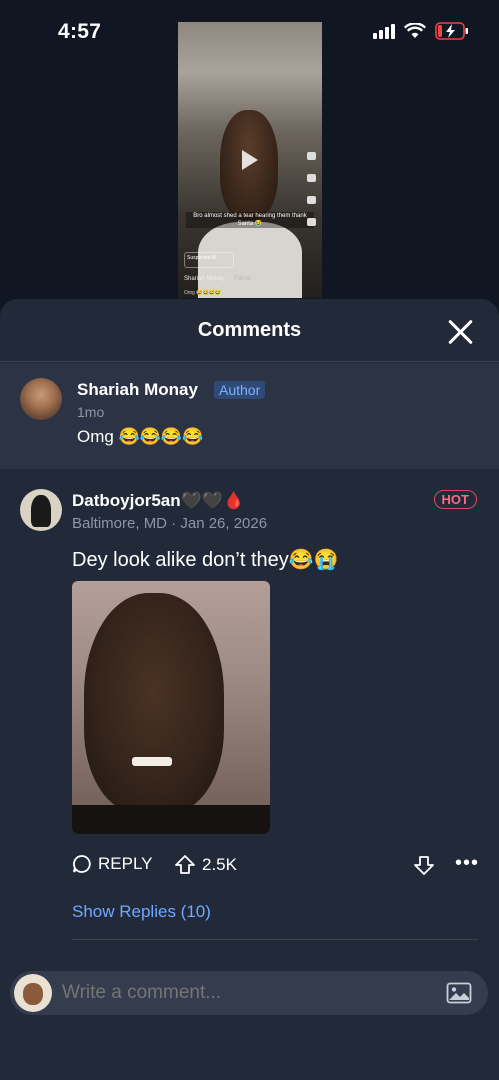 The width and height of the screenshot is (499, 1080). Describe the element at coordinates (137, 390) in the screenshot. I see `comment-author-name: Shariah Monay` at that location.